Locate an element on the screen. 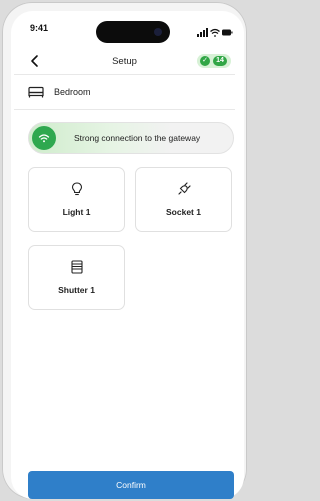 This screenshot has width=320, height=501. camera-icon is located at coordinates (158, 32).